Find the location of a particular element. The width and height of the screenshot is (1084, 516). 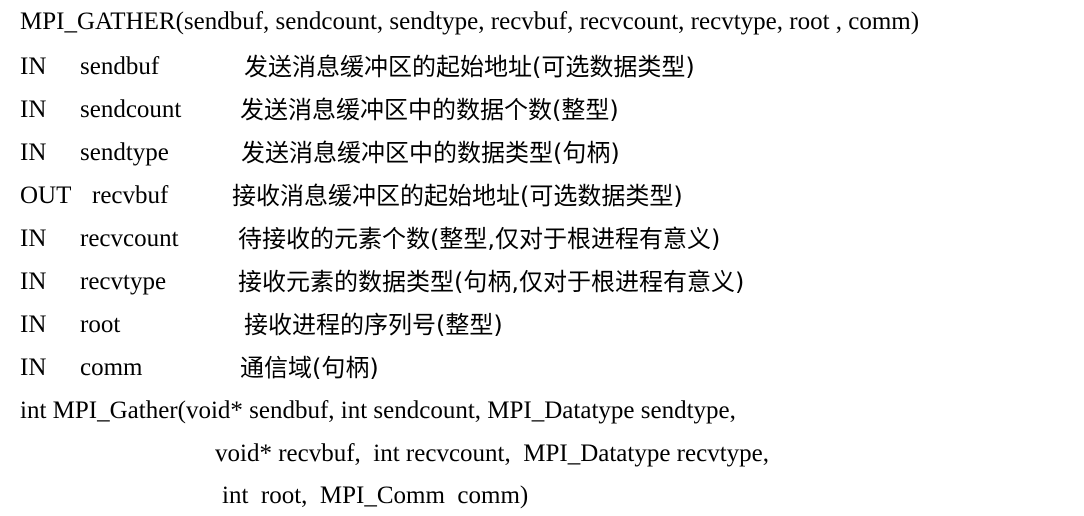

param-description: 接收消息缓冲区的起始地址(可选数据类型) is located at coordinates (457, 196).